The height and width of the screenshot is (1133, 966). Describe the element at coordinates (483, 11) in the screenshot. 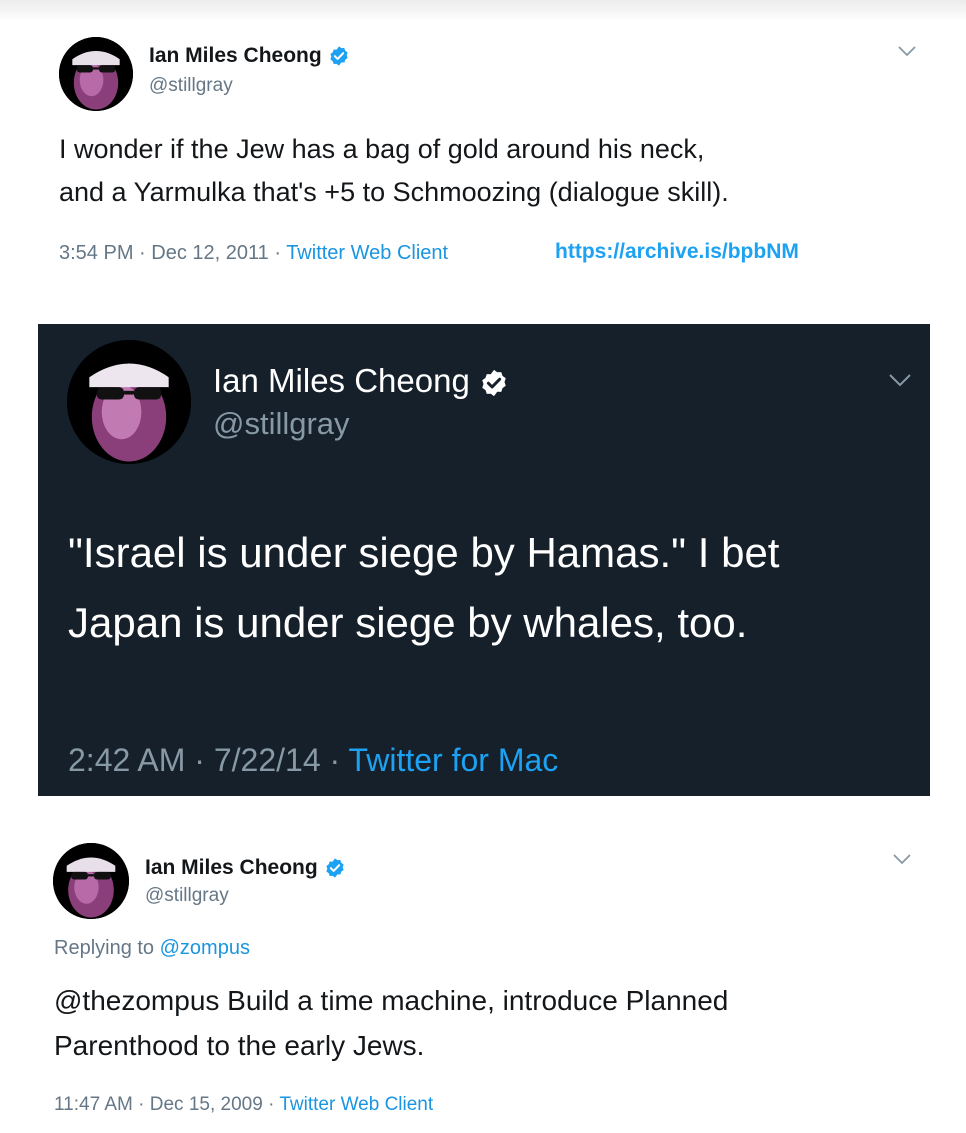

I see `top-shadow` at that location.